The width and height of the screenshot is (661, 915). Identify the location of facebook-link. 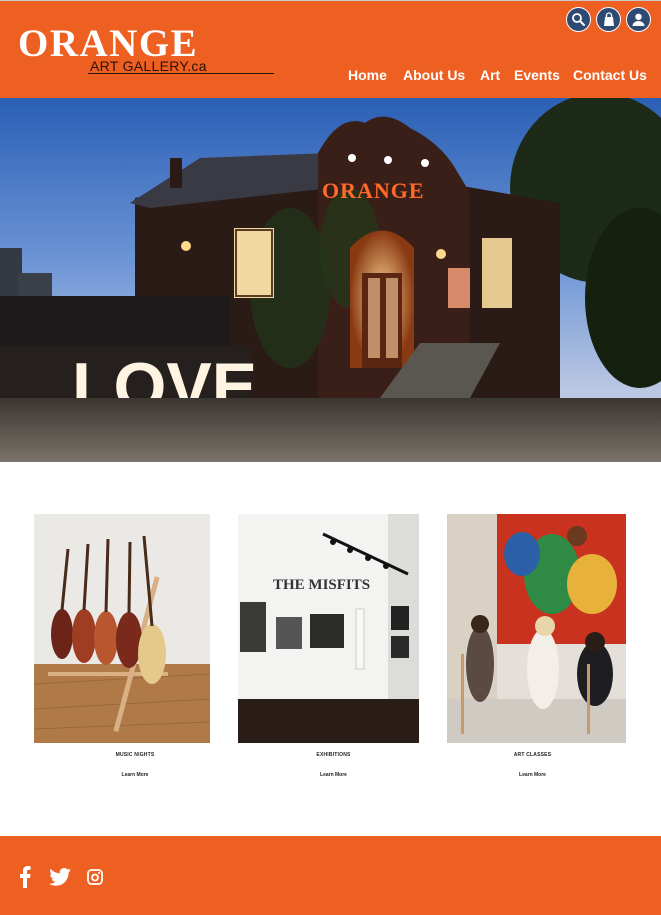
(25, 877).